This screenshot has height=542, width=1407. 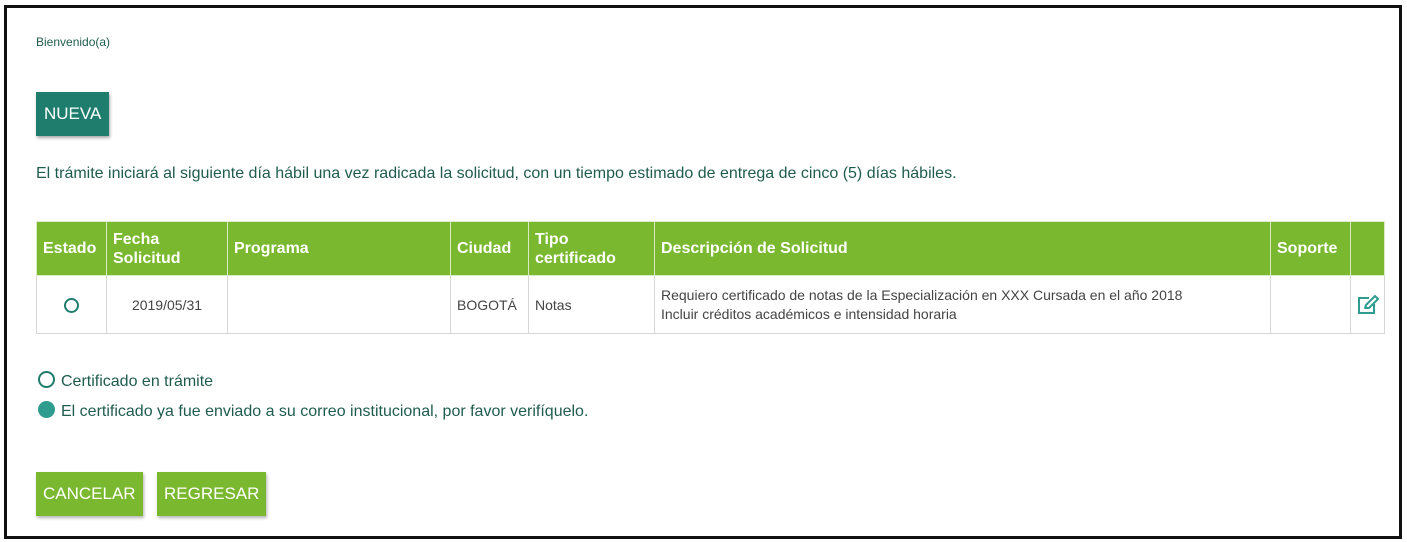 What do you see at coordinates (962, 248) in the screenshot?
I see `column-header-descripcion: Descripción de Solicitud` at bounding box center [962, 248].